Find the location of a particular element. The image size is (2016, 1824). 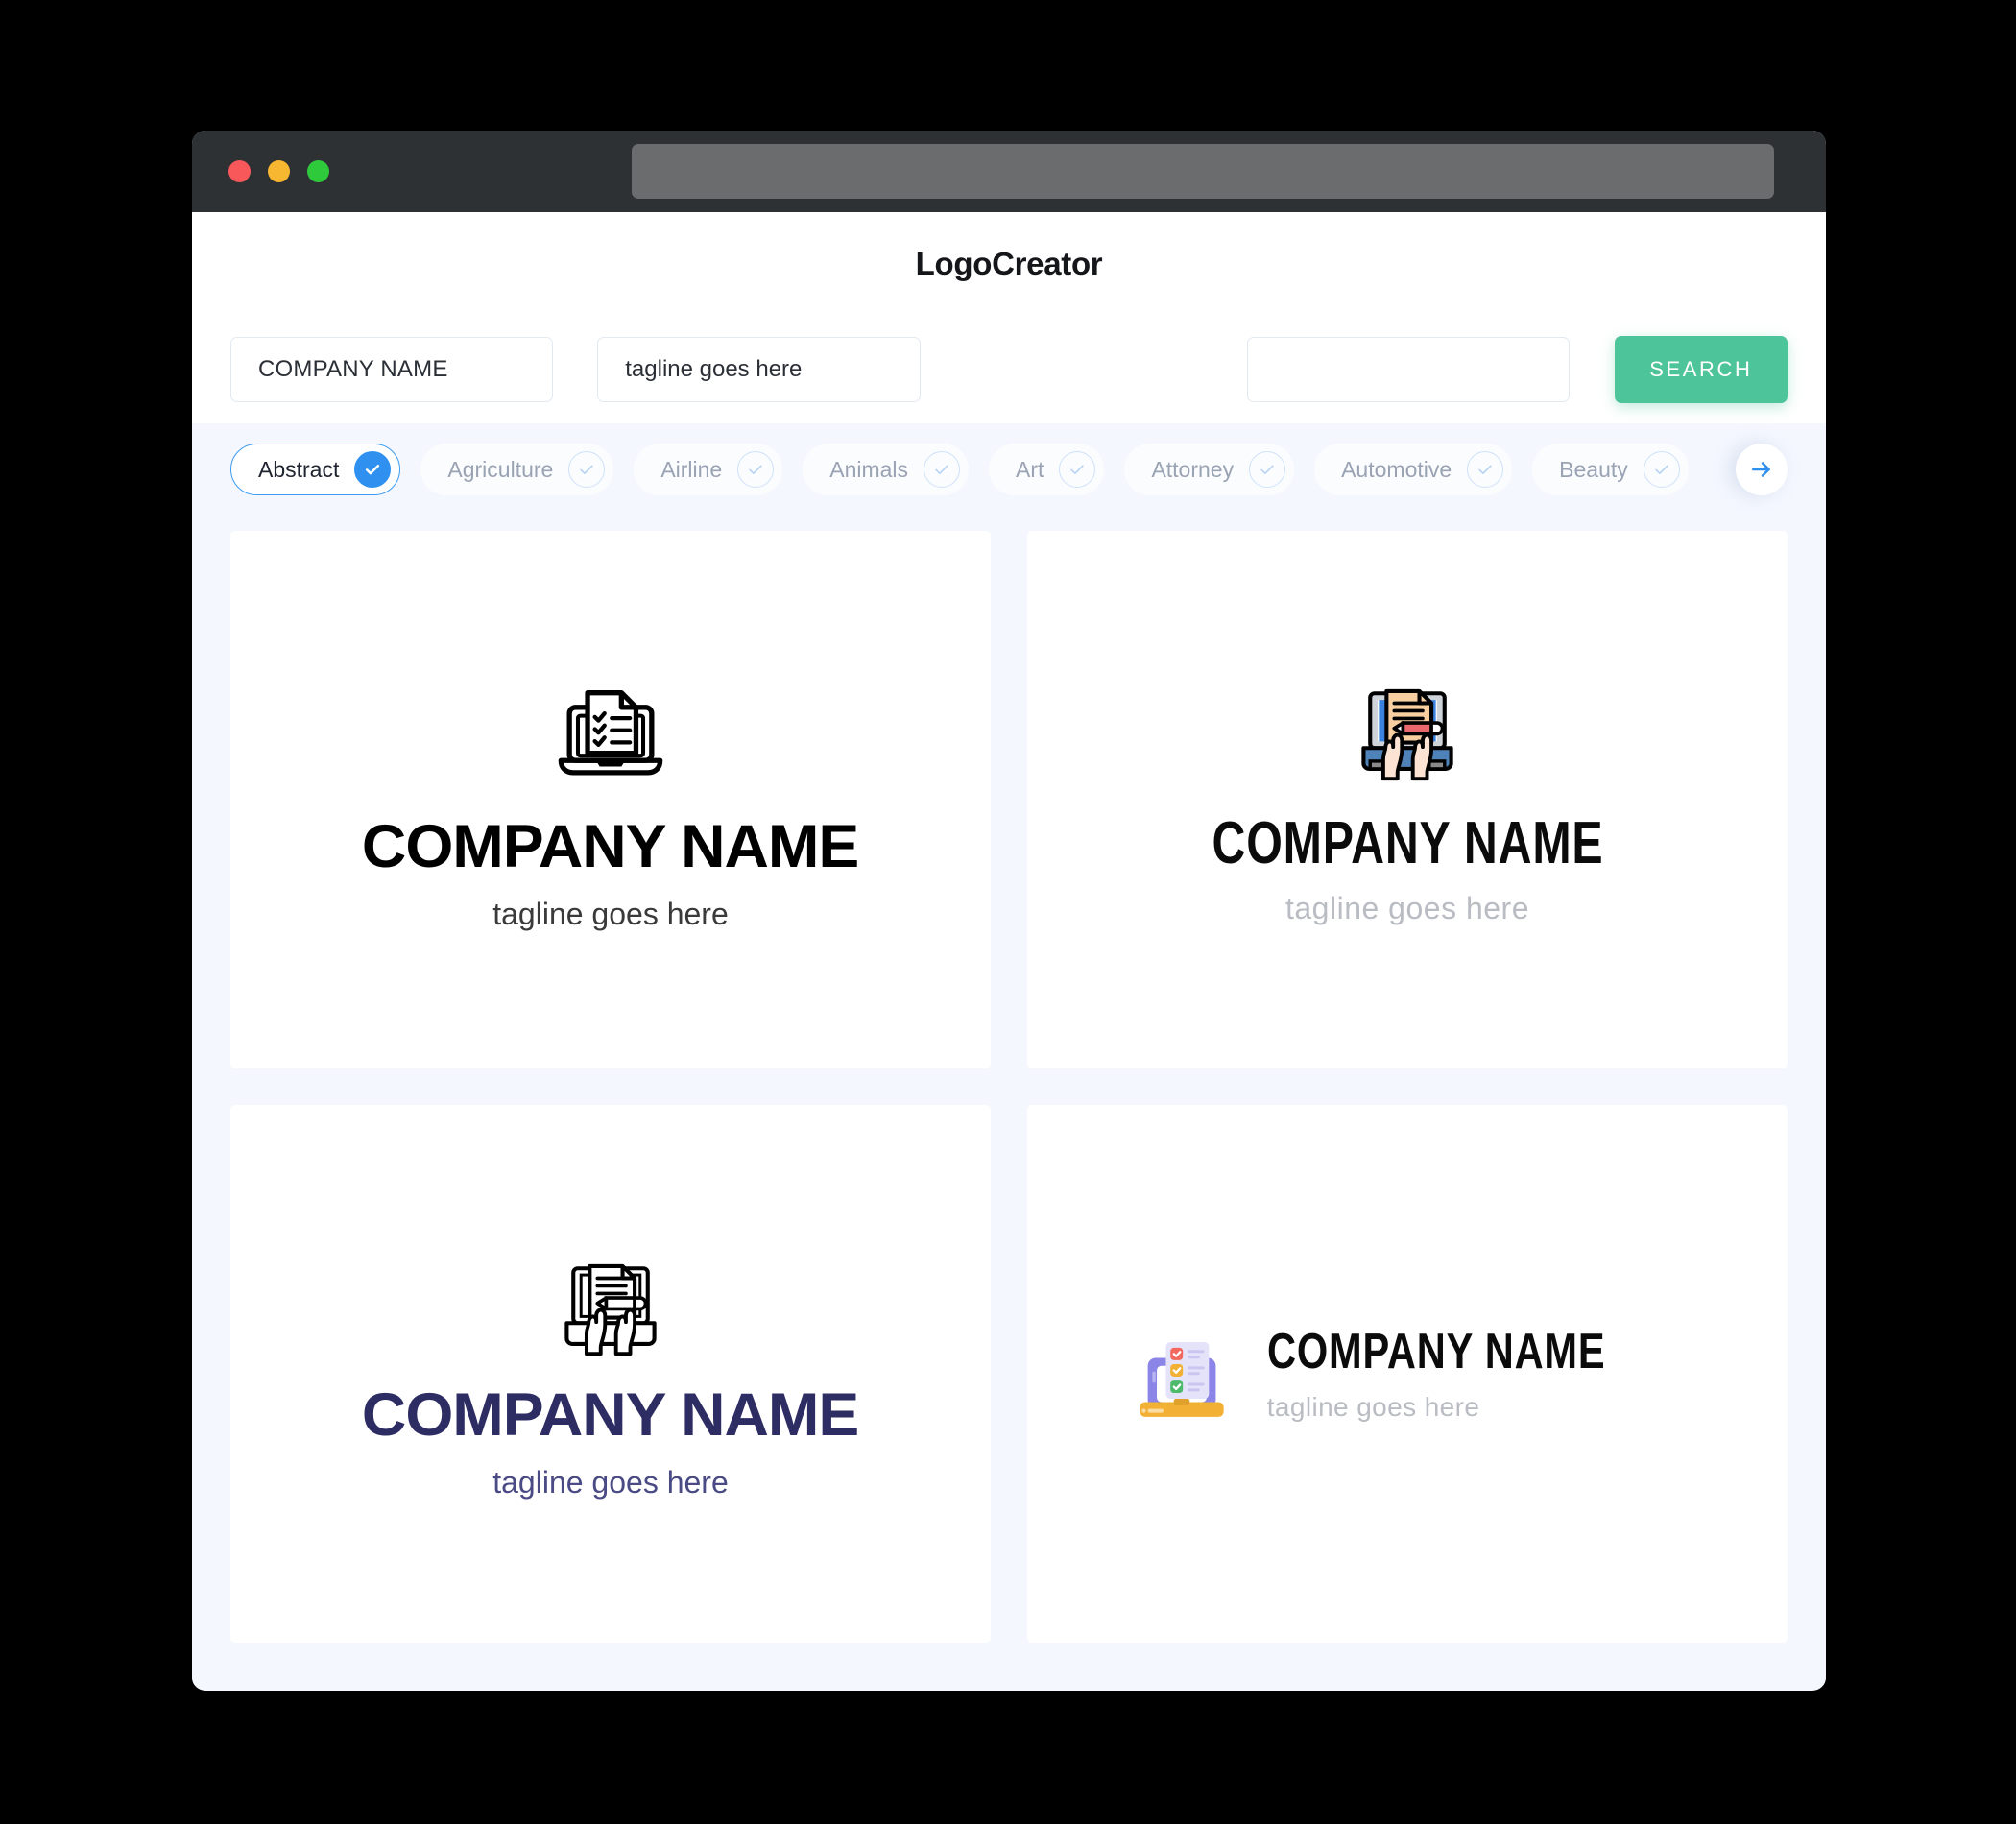

next-categories-button is located at coordinates (1762, 470).